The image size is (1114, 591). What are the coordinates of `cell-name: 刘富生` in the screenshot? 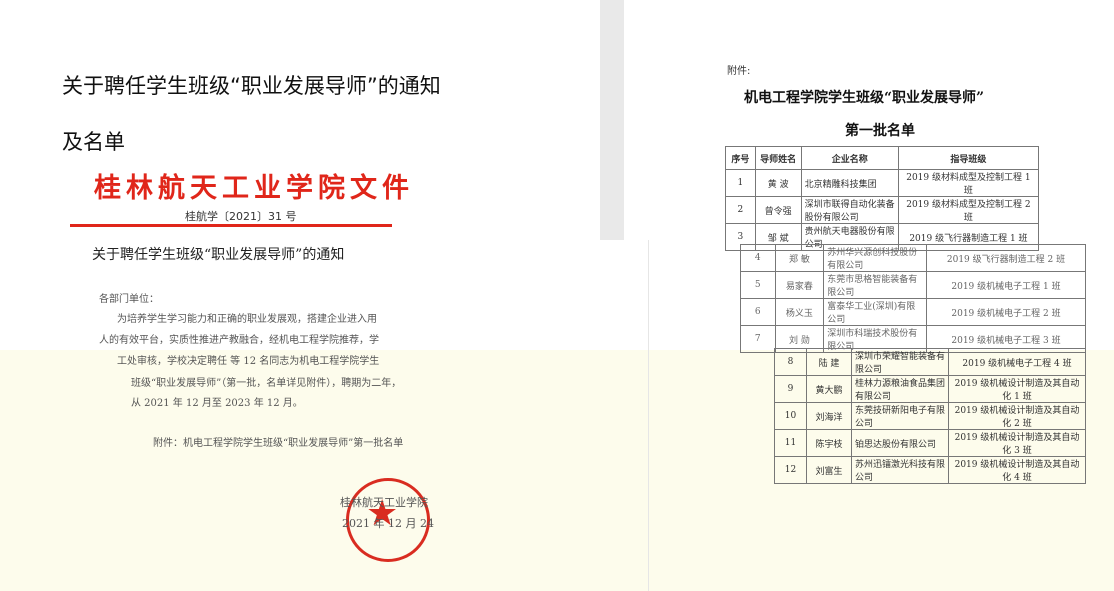 It's located at (829, 470).